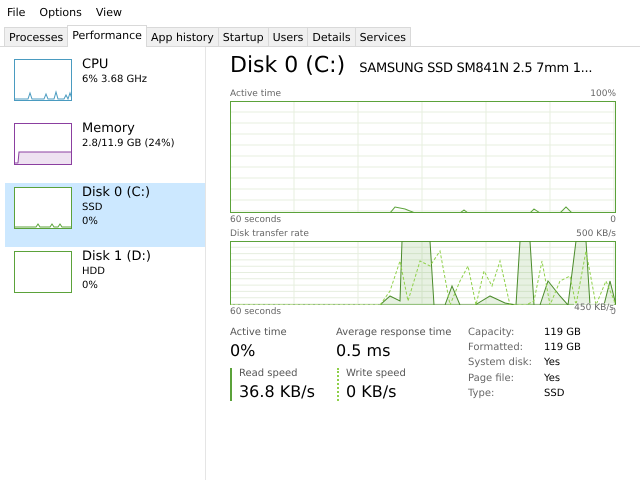  Describe the element at coordinates (500, 363) in the screenshot. I see `property-label: System disk:` at that location.